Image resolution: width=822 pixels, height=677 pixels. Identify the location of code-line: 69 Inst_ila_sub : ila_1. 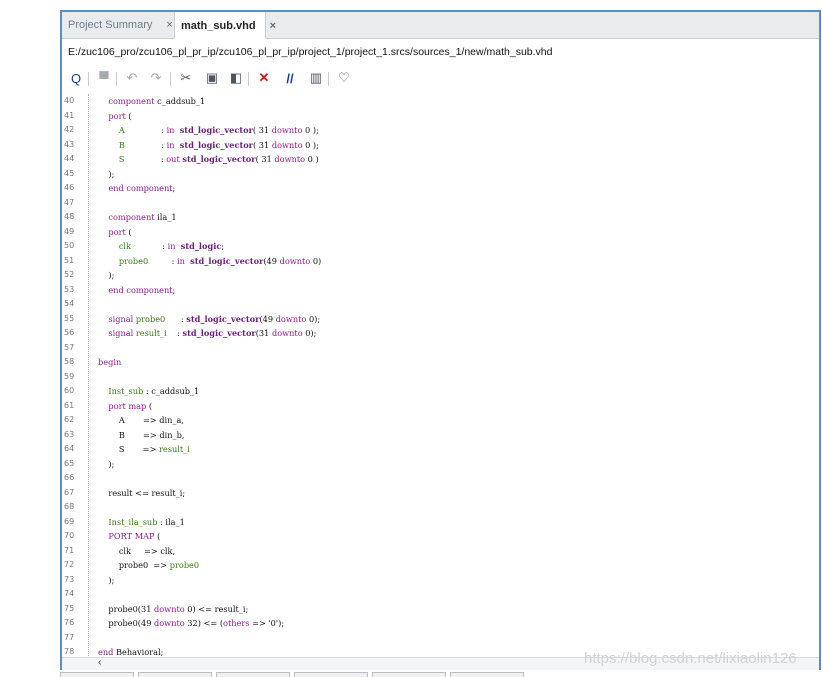
(440, 522).